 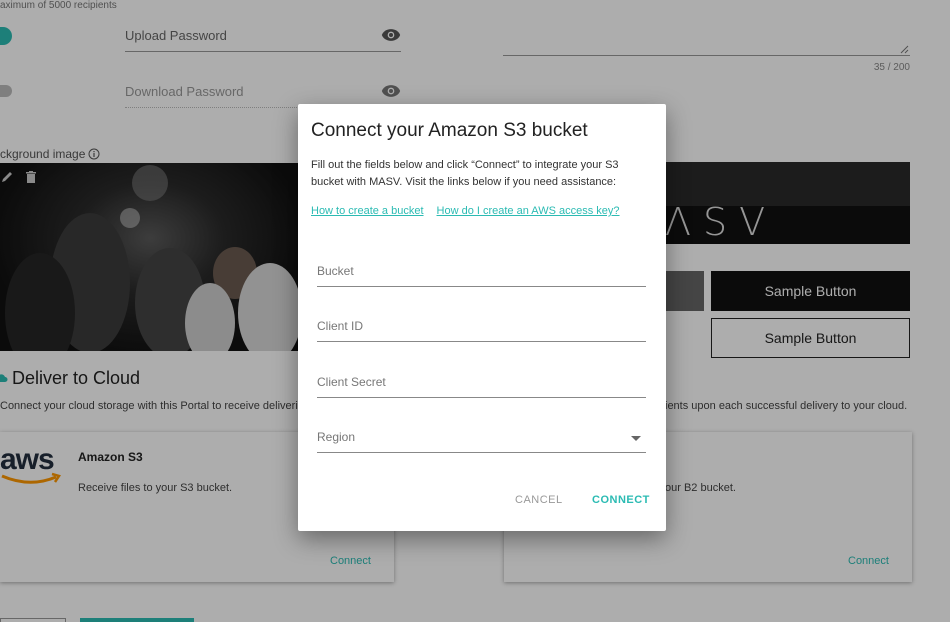 What do you see at coordinates (351, 382) in the screenshot?
I see `client-secret-label: Client Secret` at bounding box center [351, 382].